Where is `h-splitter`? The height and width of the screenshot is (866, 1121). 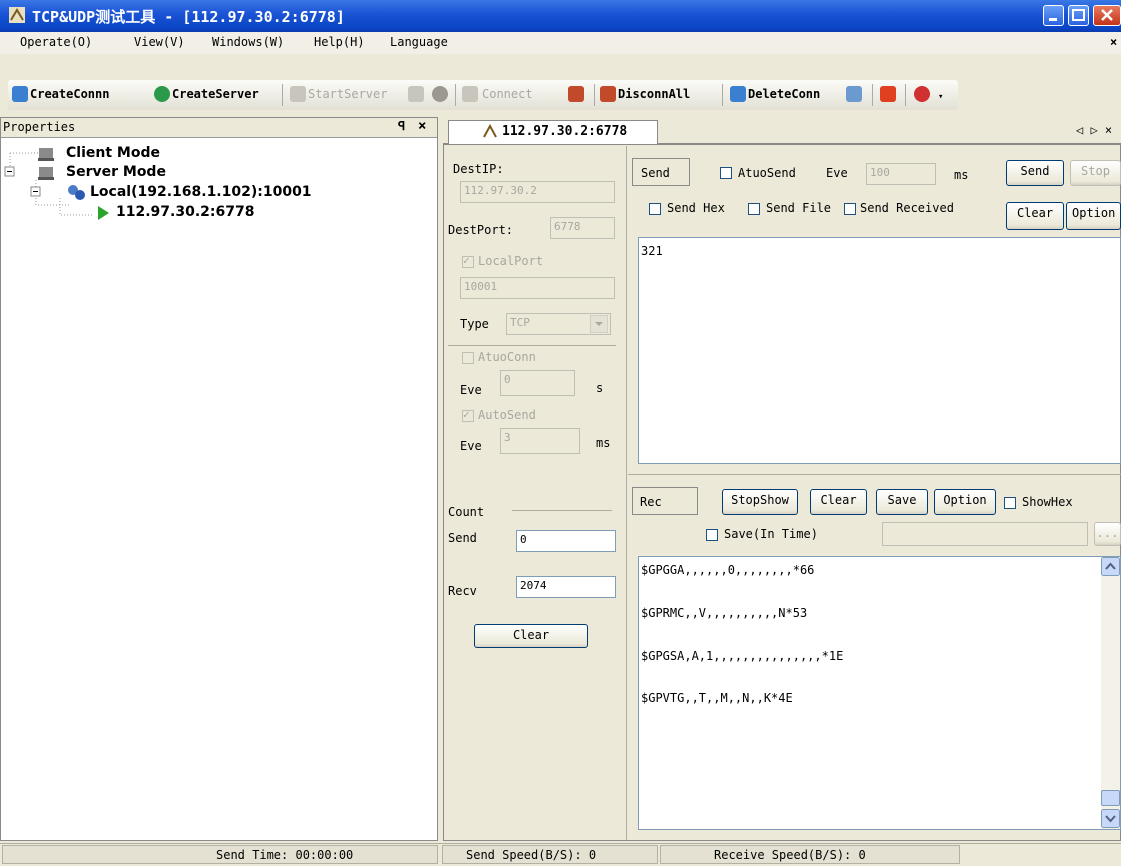 h-splitter is located at coordinates (874, 474).